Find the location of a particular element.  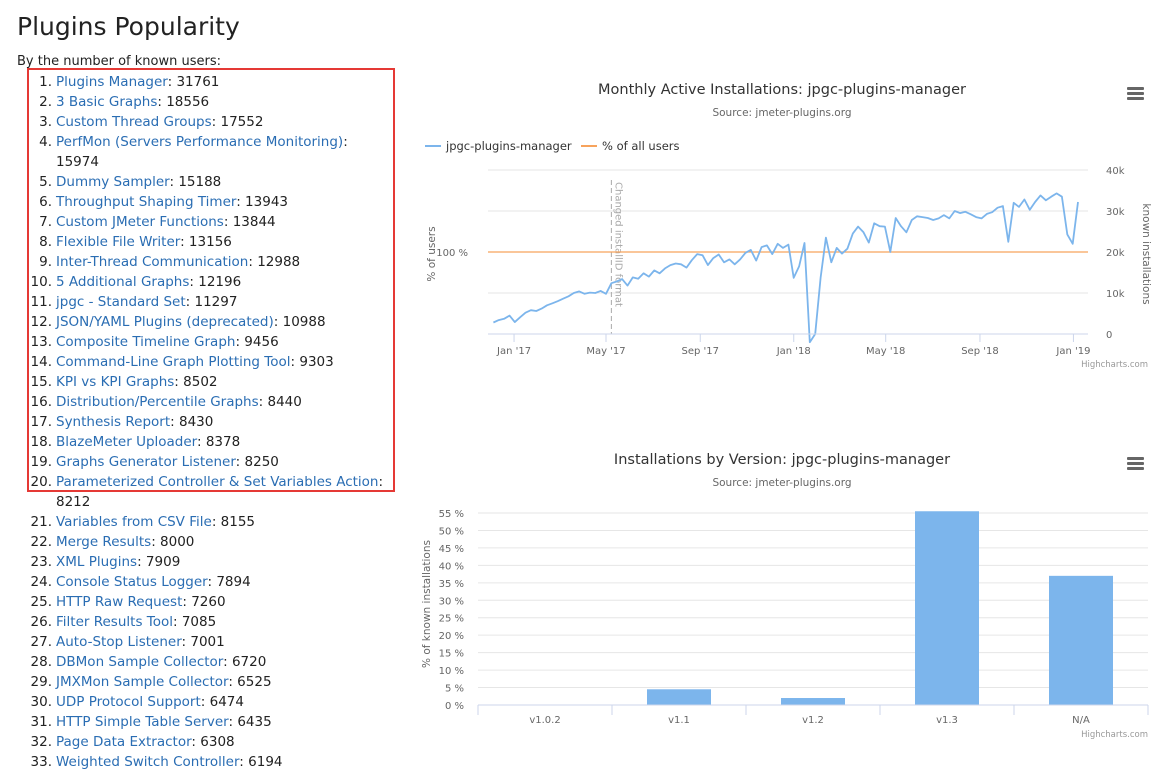

plugin-link: Auto-Stop Listener is located at coordinates (119, 642).